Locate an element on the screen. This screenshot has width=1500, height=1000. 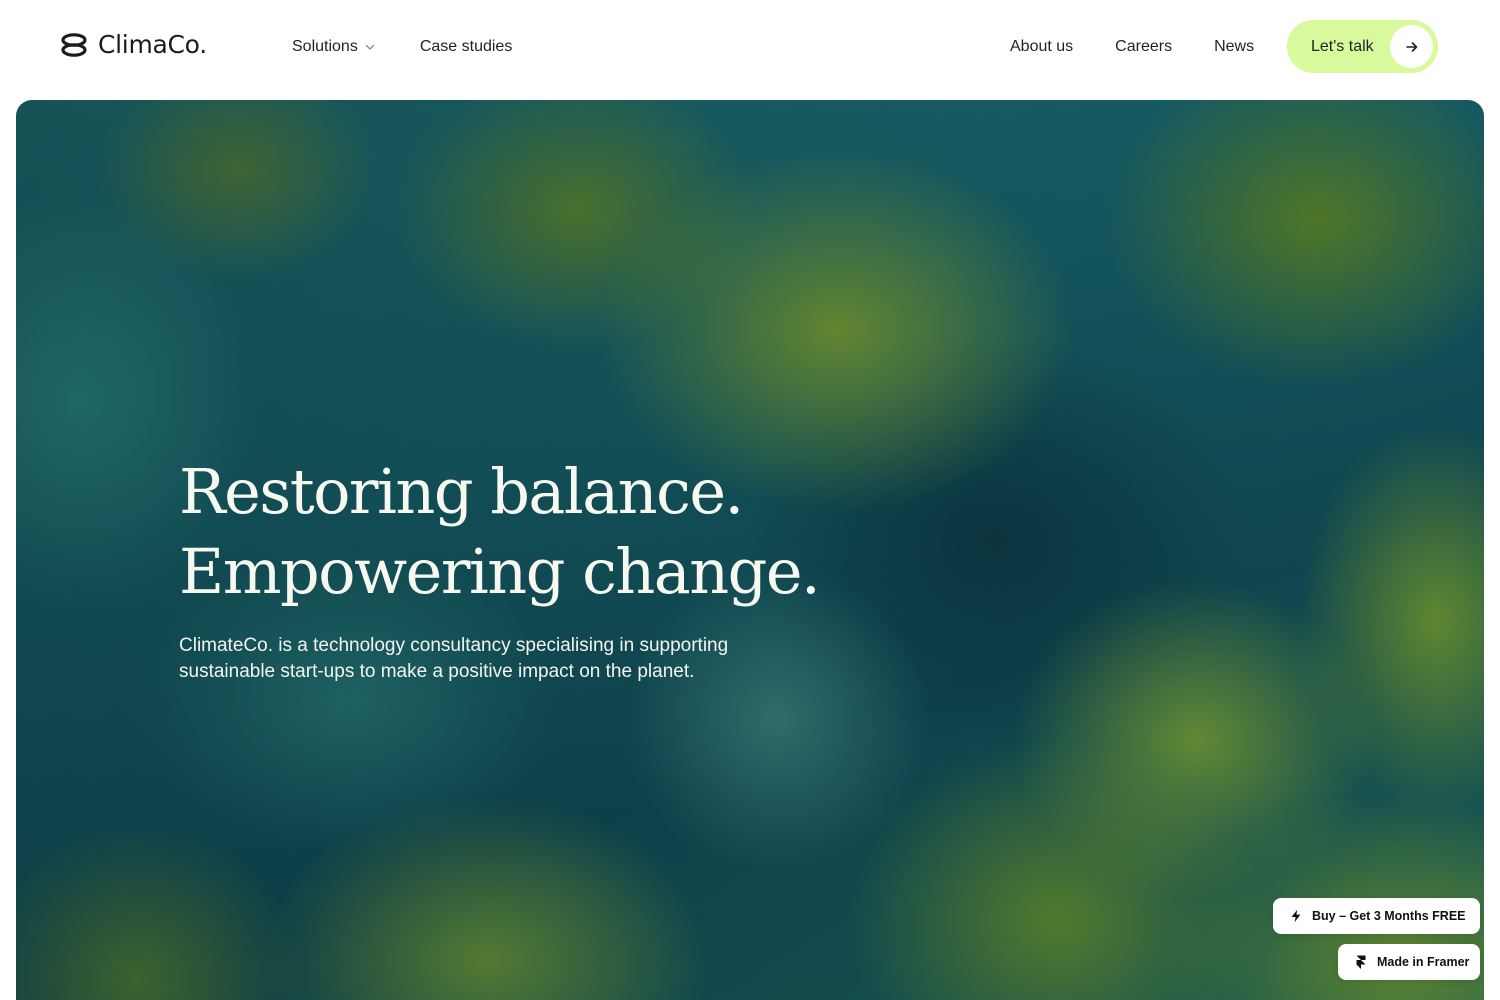
made-in-framer-badge: Made in Framer is located at coordinates (1409, 962).